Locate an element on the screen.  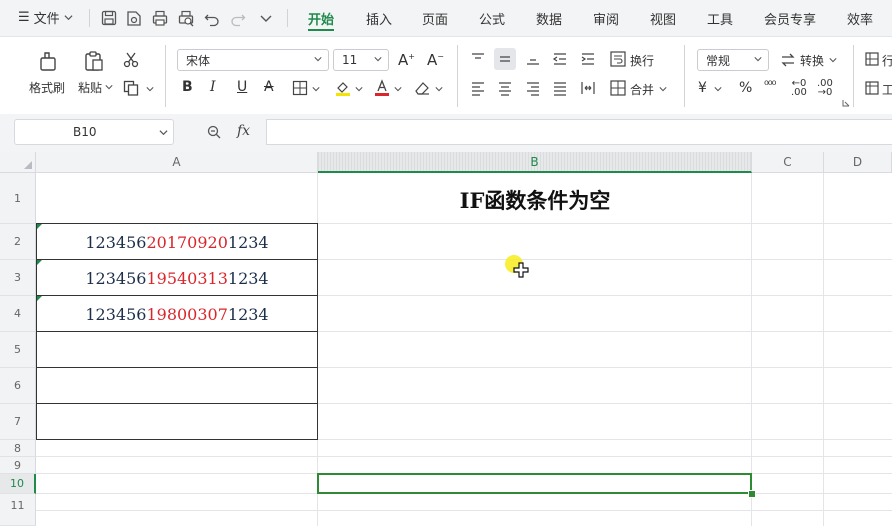
row-header-9: 9 is located at coordinates (18, 465).